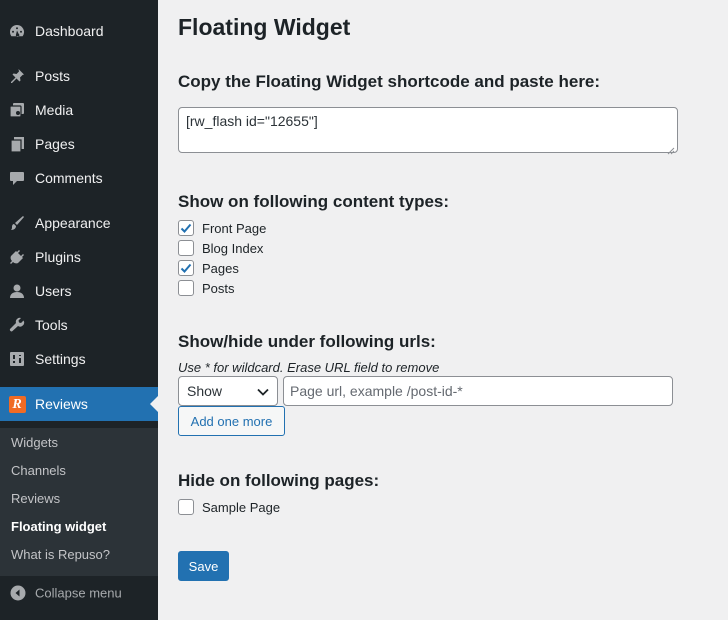 The image size is (728, 620). What do you see at coordinates (233, 248) in the screenshot?
I see `checkbox-label: Blog Index` at bounding box center [233, 248].